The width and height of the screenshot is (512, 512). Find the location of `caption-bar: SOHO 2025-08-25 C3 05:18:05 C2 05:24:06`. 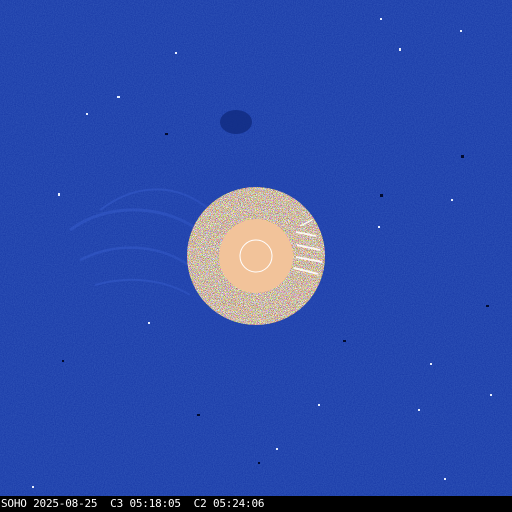

caption-bar: SOHO 2025-08-25 C3 05:18:05 C2 05:24:06 is located at coordinates (256, 504).